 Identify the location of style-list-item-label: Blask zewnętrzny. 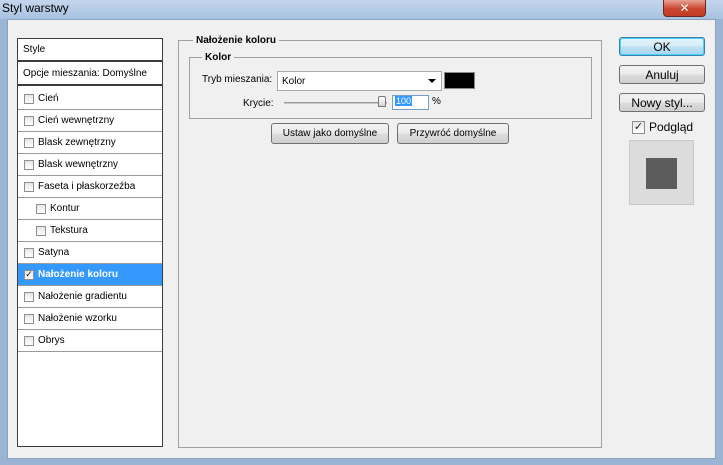
(77, 142).